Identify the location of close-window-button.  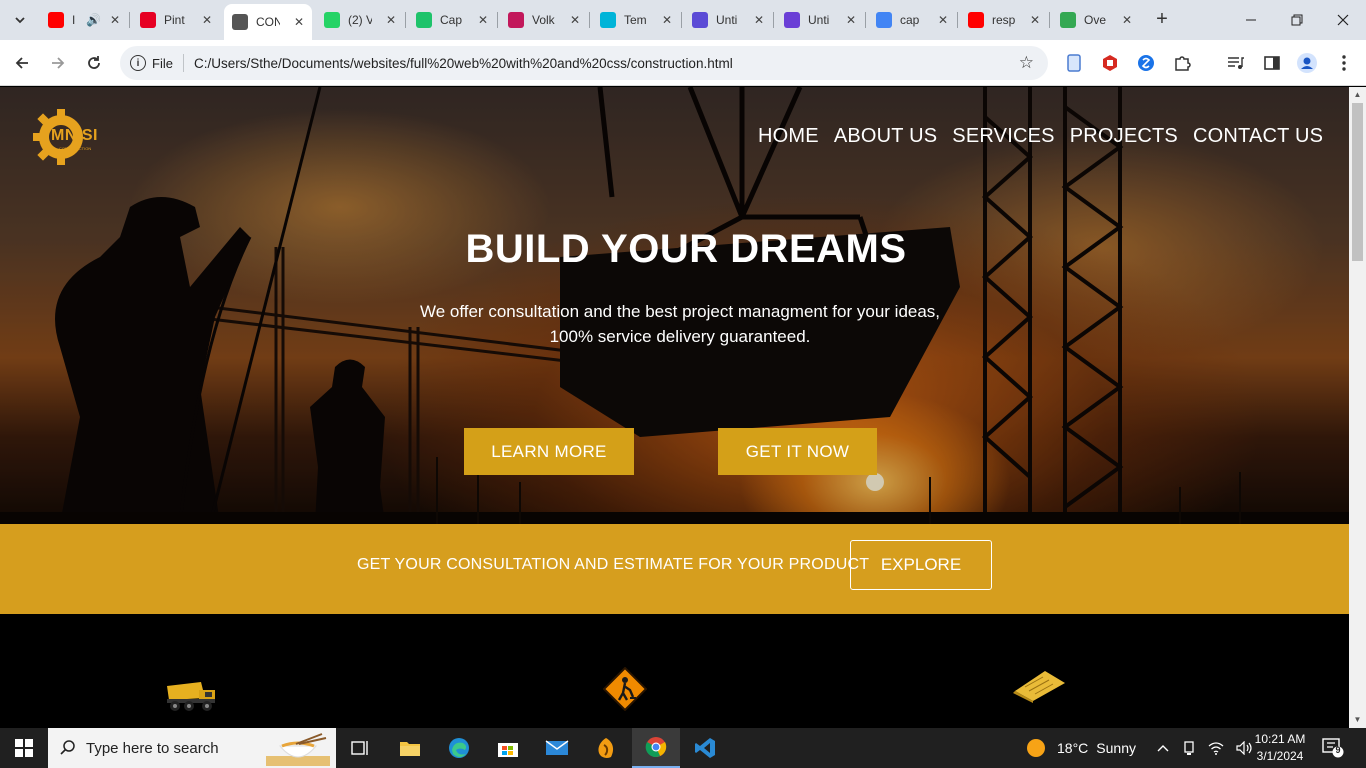
(1343, 20).